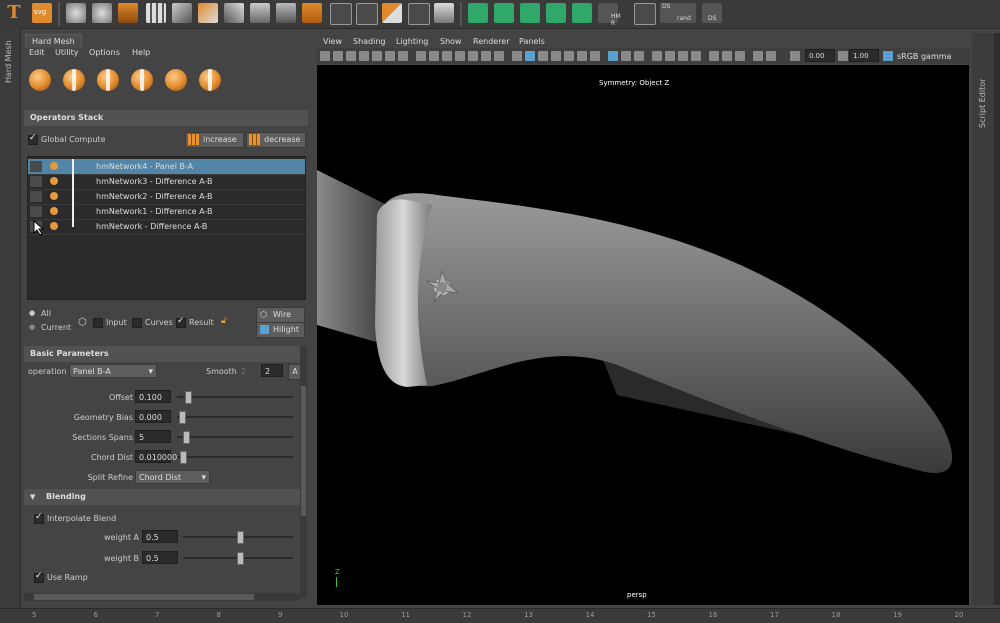  Describe the element at coordinates (235, 397) in the screenshot. I see `offset-slider` at that location.